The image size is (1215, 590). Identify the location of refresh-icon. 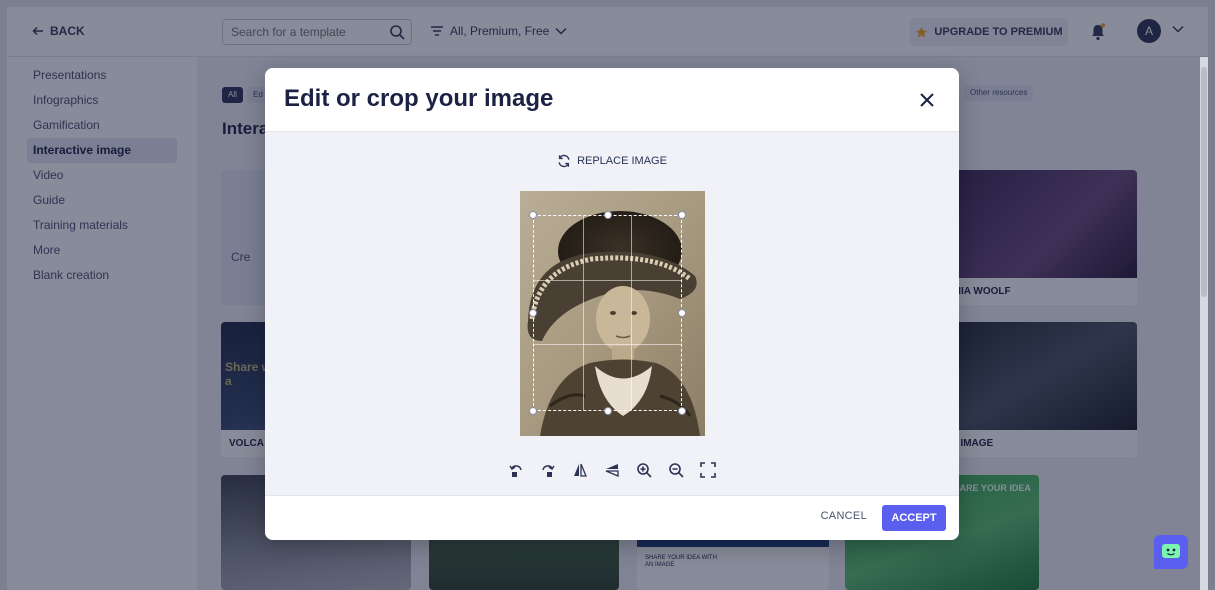
(564, 161).